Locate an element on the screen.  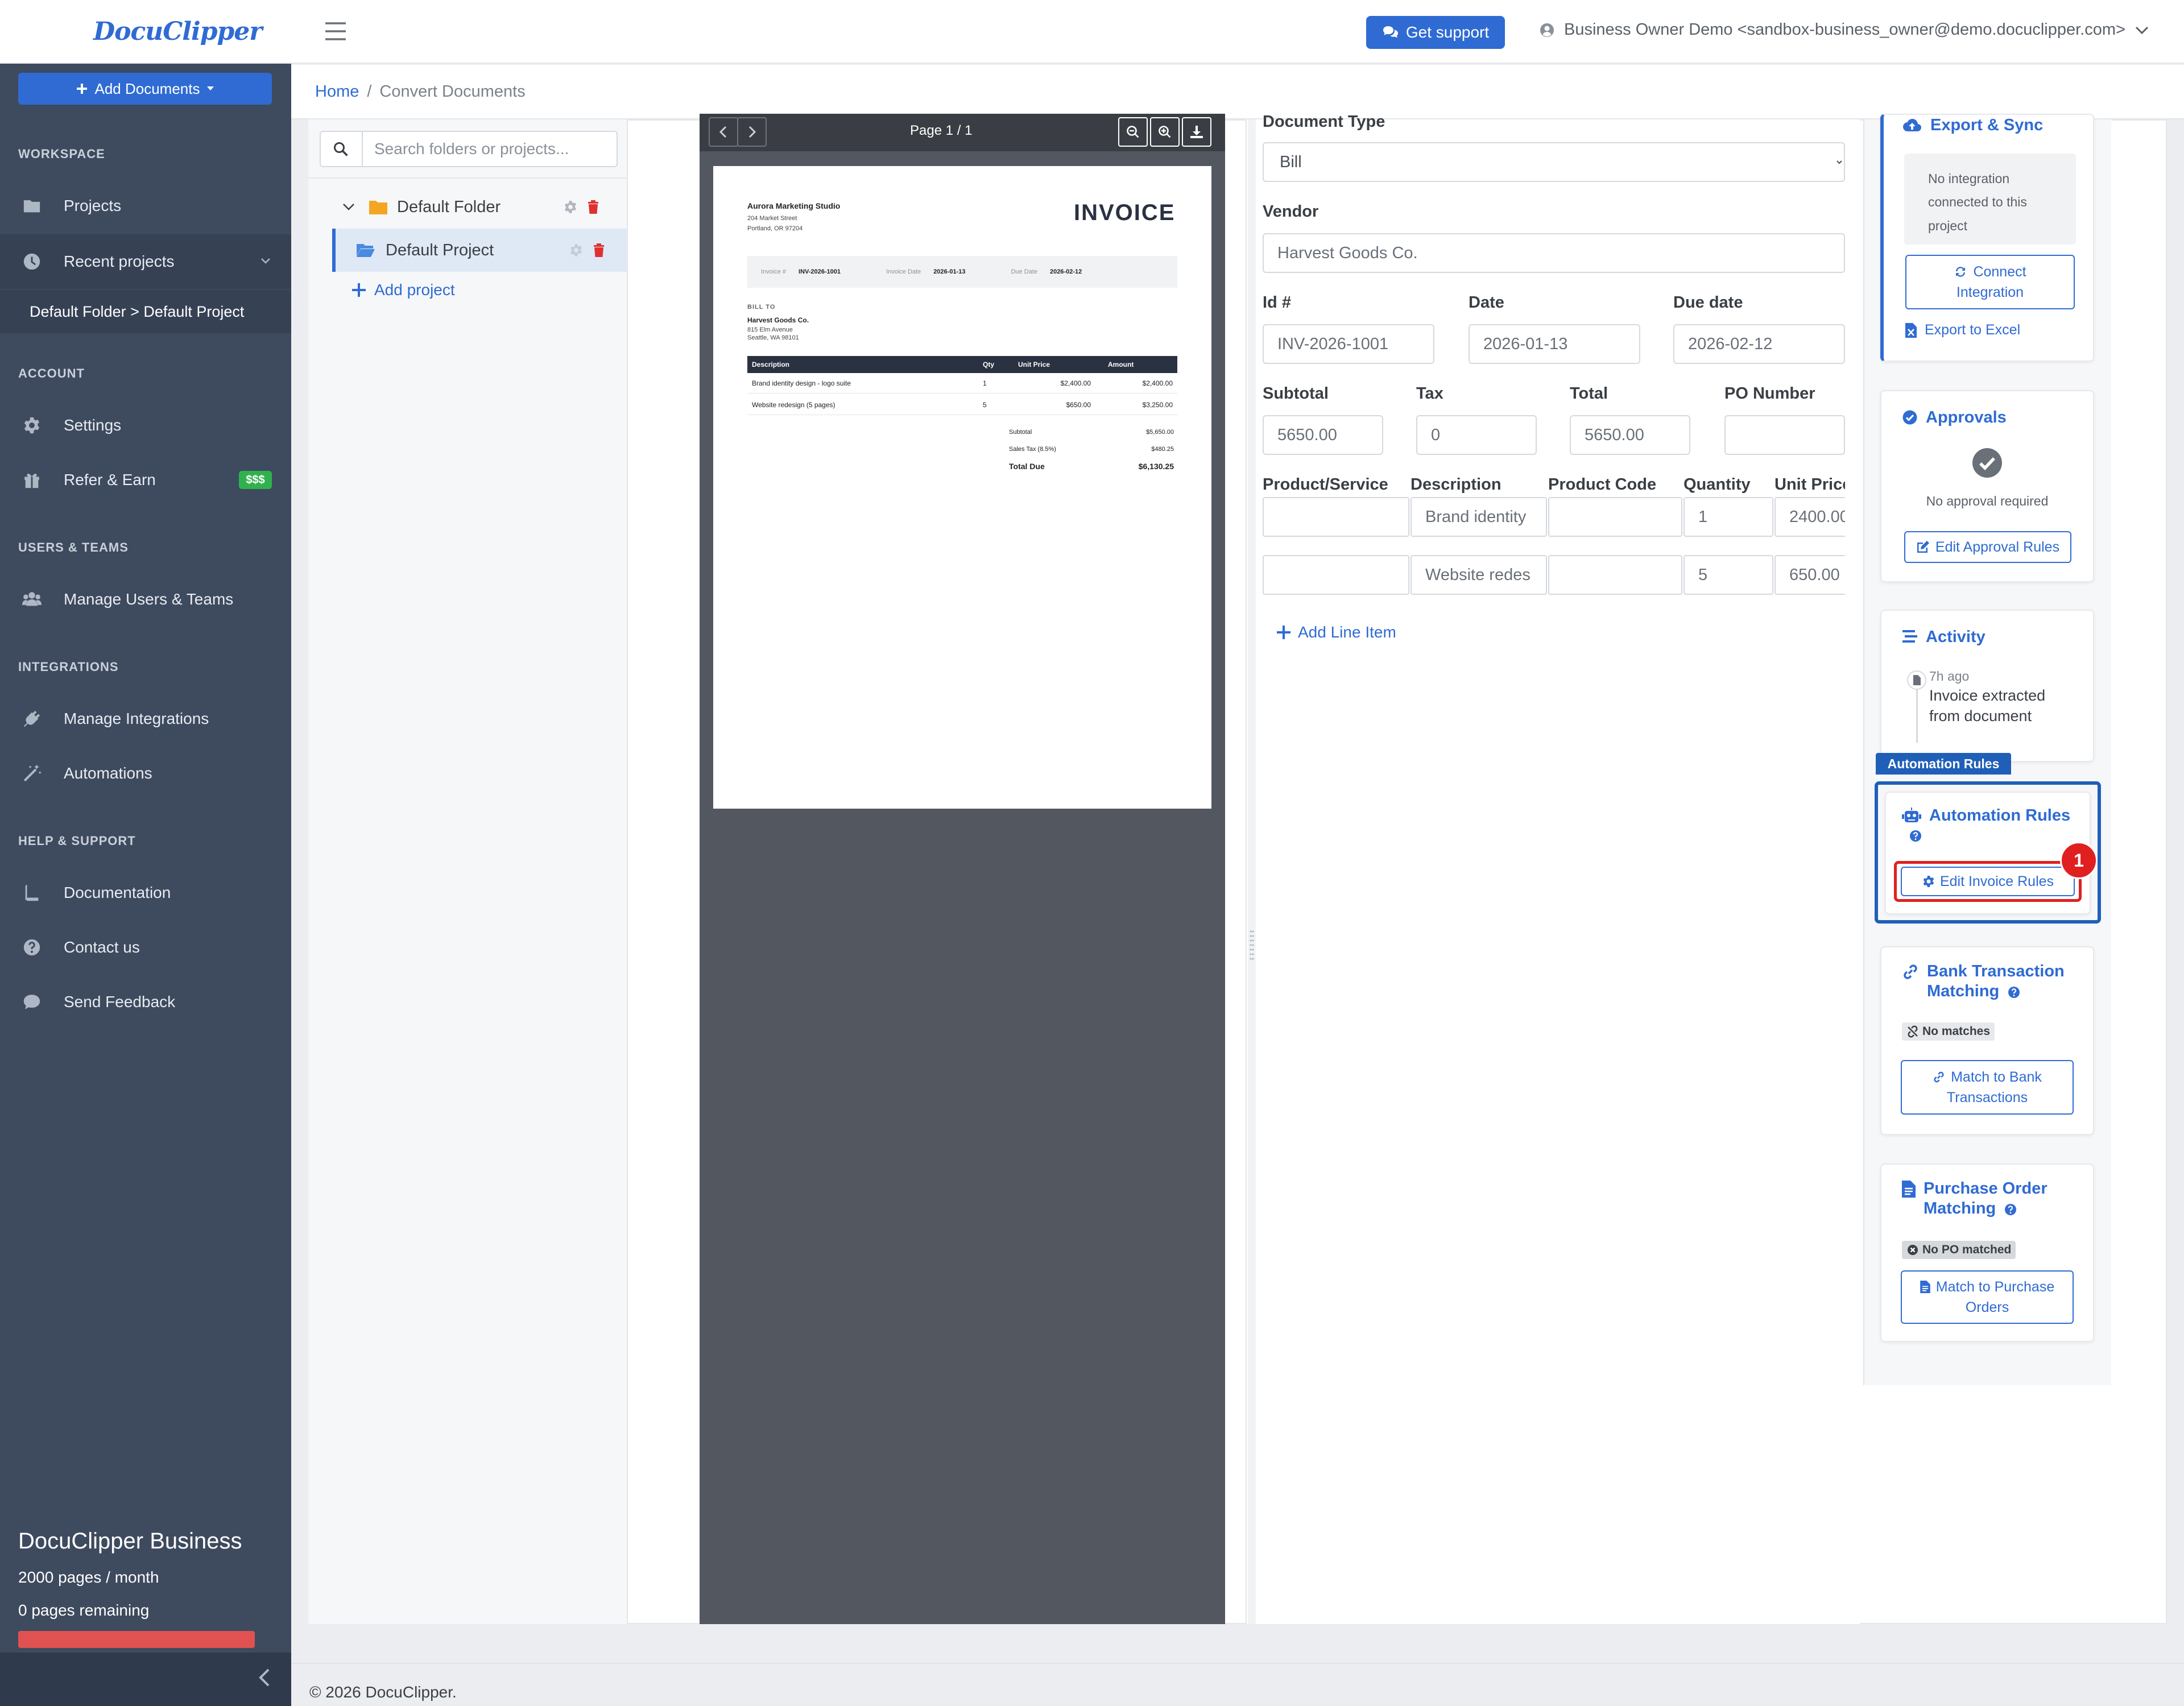
get-support-button: Get support is located at coordinates (1435, 32).